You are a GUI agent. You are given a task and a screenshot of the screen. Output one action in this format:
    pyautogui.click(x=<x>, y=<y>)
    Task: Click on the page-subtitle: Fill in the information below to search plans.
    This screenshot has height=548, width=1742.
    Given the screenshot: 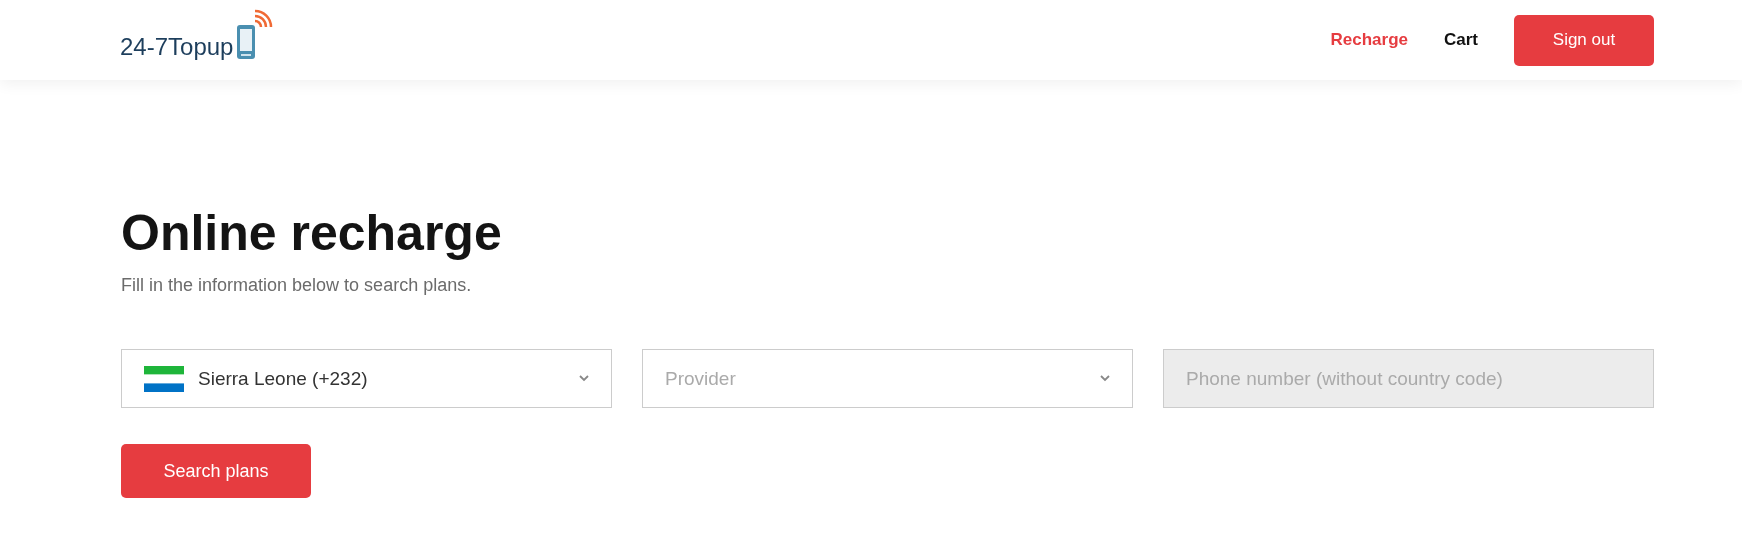 What is the action you would take?
    pyautogui.click(x=297, y=285)
    